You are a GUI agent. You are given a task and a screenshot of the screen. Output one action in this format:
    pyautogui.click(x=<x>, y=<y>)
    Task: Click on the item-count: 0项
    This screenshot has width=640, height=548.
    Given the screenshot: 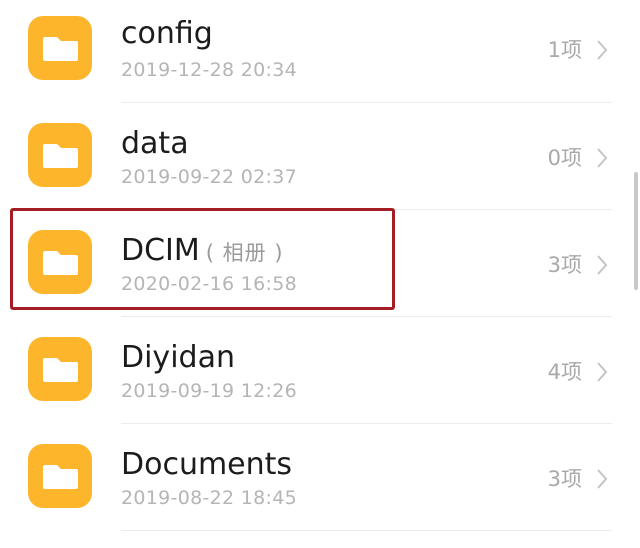 What is the action you would take?
    pyautogui.click(x=564, y=158)
    